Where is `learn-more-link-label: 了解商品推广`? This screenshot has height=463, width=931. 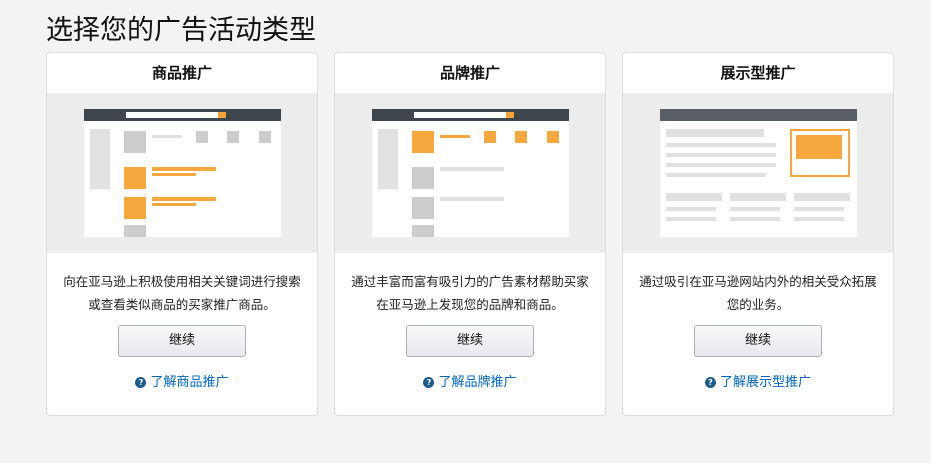
learn-more-link-label: 了解商品推广 is located at coordinates (189, 382).